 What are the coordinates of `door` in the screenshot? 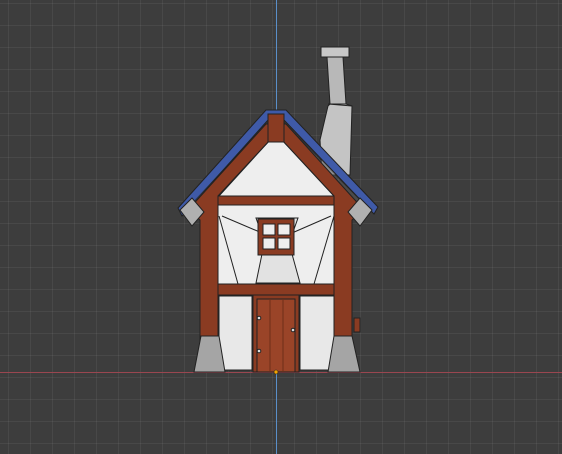 It's located at (276, 333).